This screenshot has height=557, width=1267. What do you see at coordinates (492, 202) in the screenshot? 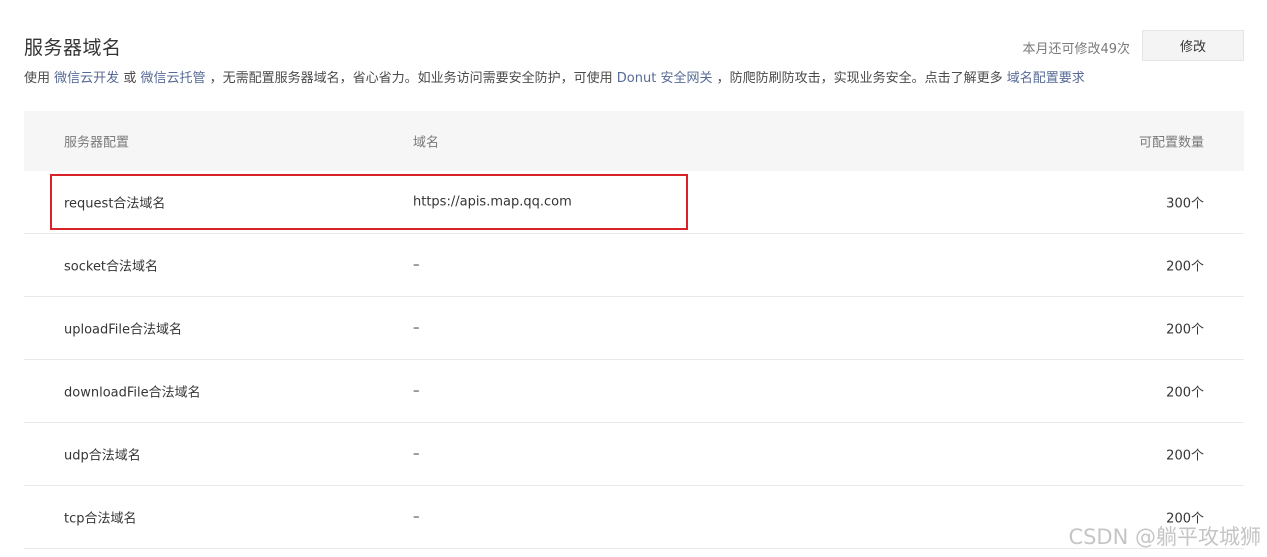
I see `row-domain-value: https://apis.map.qq.com` at bounding box center [492, 202].